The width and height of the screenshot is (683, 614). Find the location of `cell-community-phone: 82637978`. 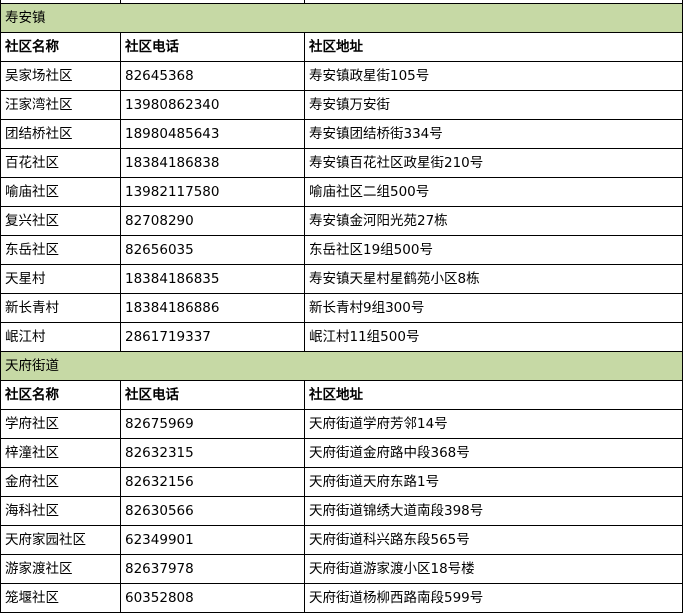

cell-community-phone: 82637978 is located at coordinates (212, 569).